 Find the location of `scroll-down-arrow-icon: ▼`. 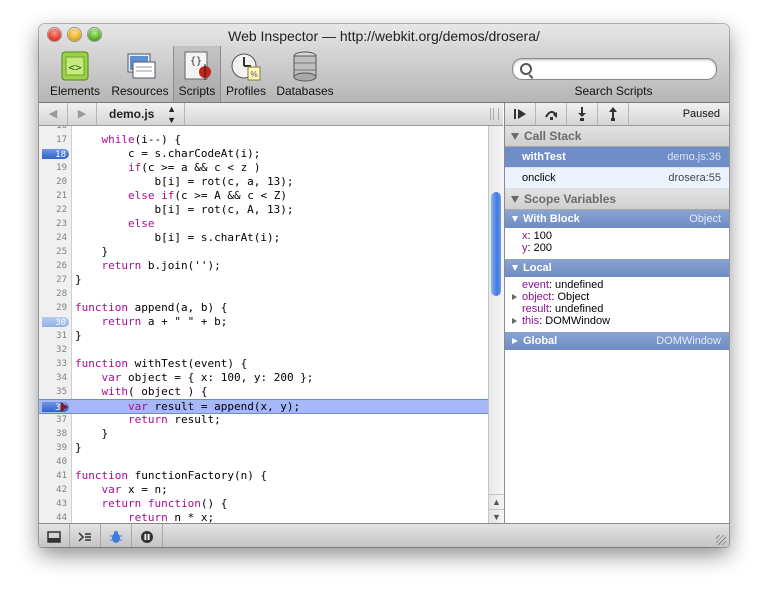

scroll-down-arrow-icon: ▼ is located at coordinates (496, 516).